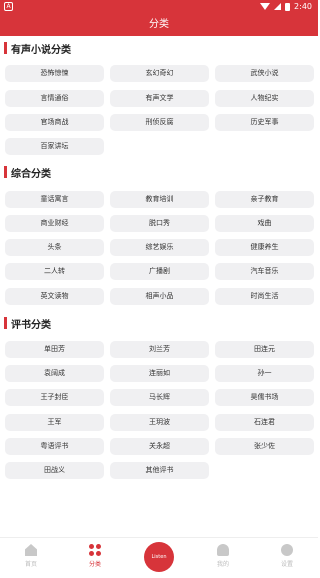  What do you see at coordinates (264, 122) in the screenshot?
I see `category-chip: 历史军事` at bounding box center [264, 122].